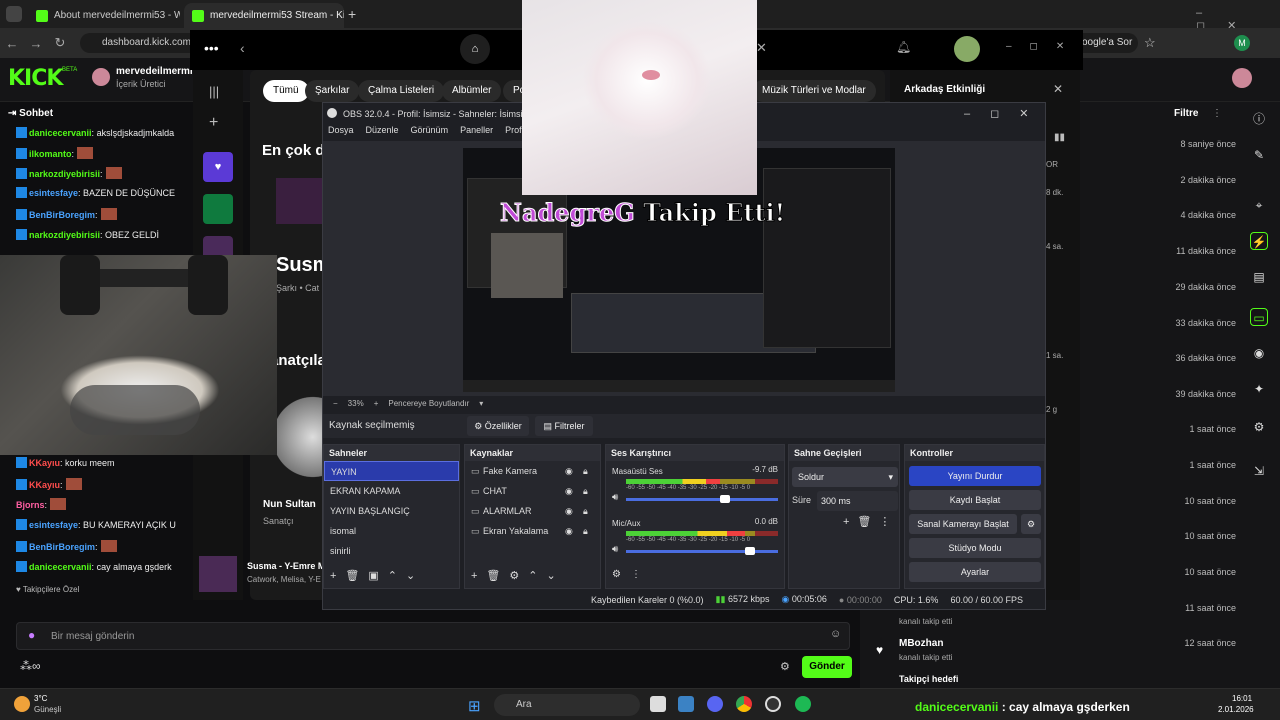  What do you see at coordinates (382, 133) in the screenshot?
I see `obs-menu-item: Düzenle` at bounding box center [382, 133].